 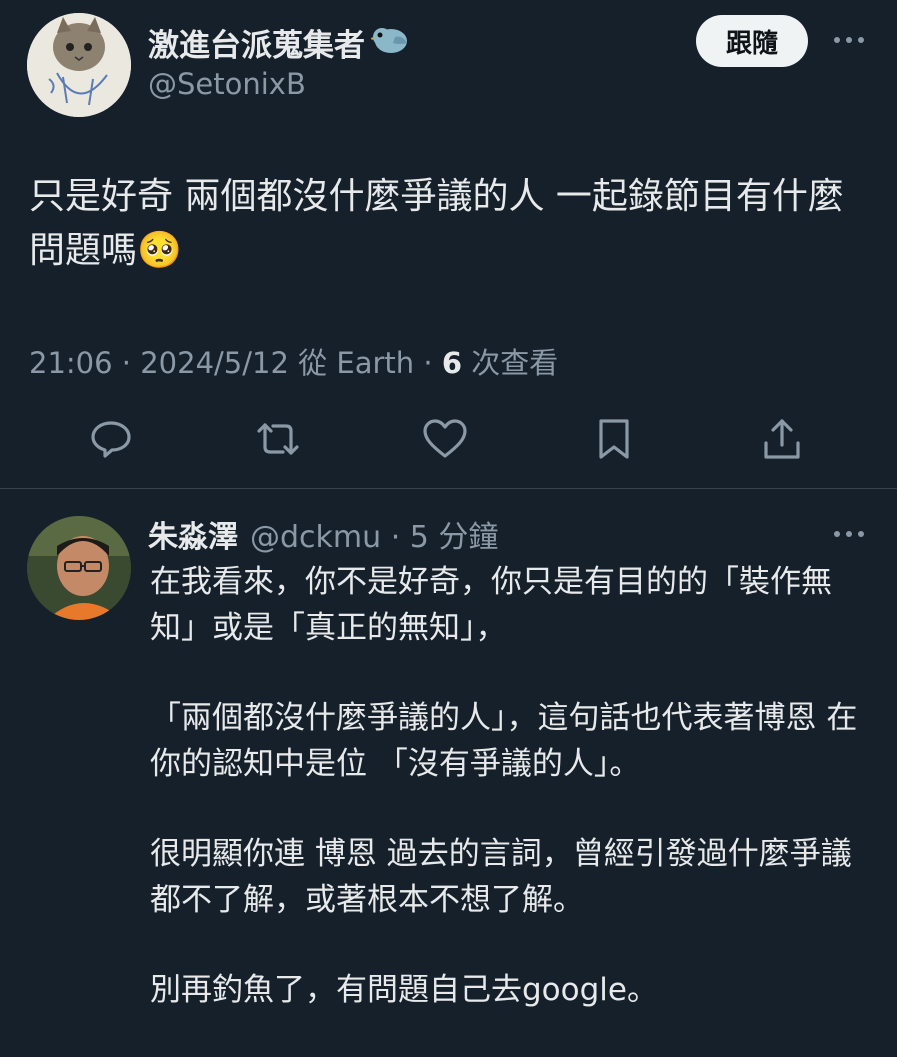 What do you see at coordinates (451, 363) in the screenshot?
I see `views-count: 6` at bounding box center [451, 363].